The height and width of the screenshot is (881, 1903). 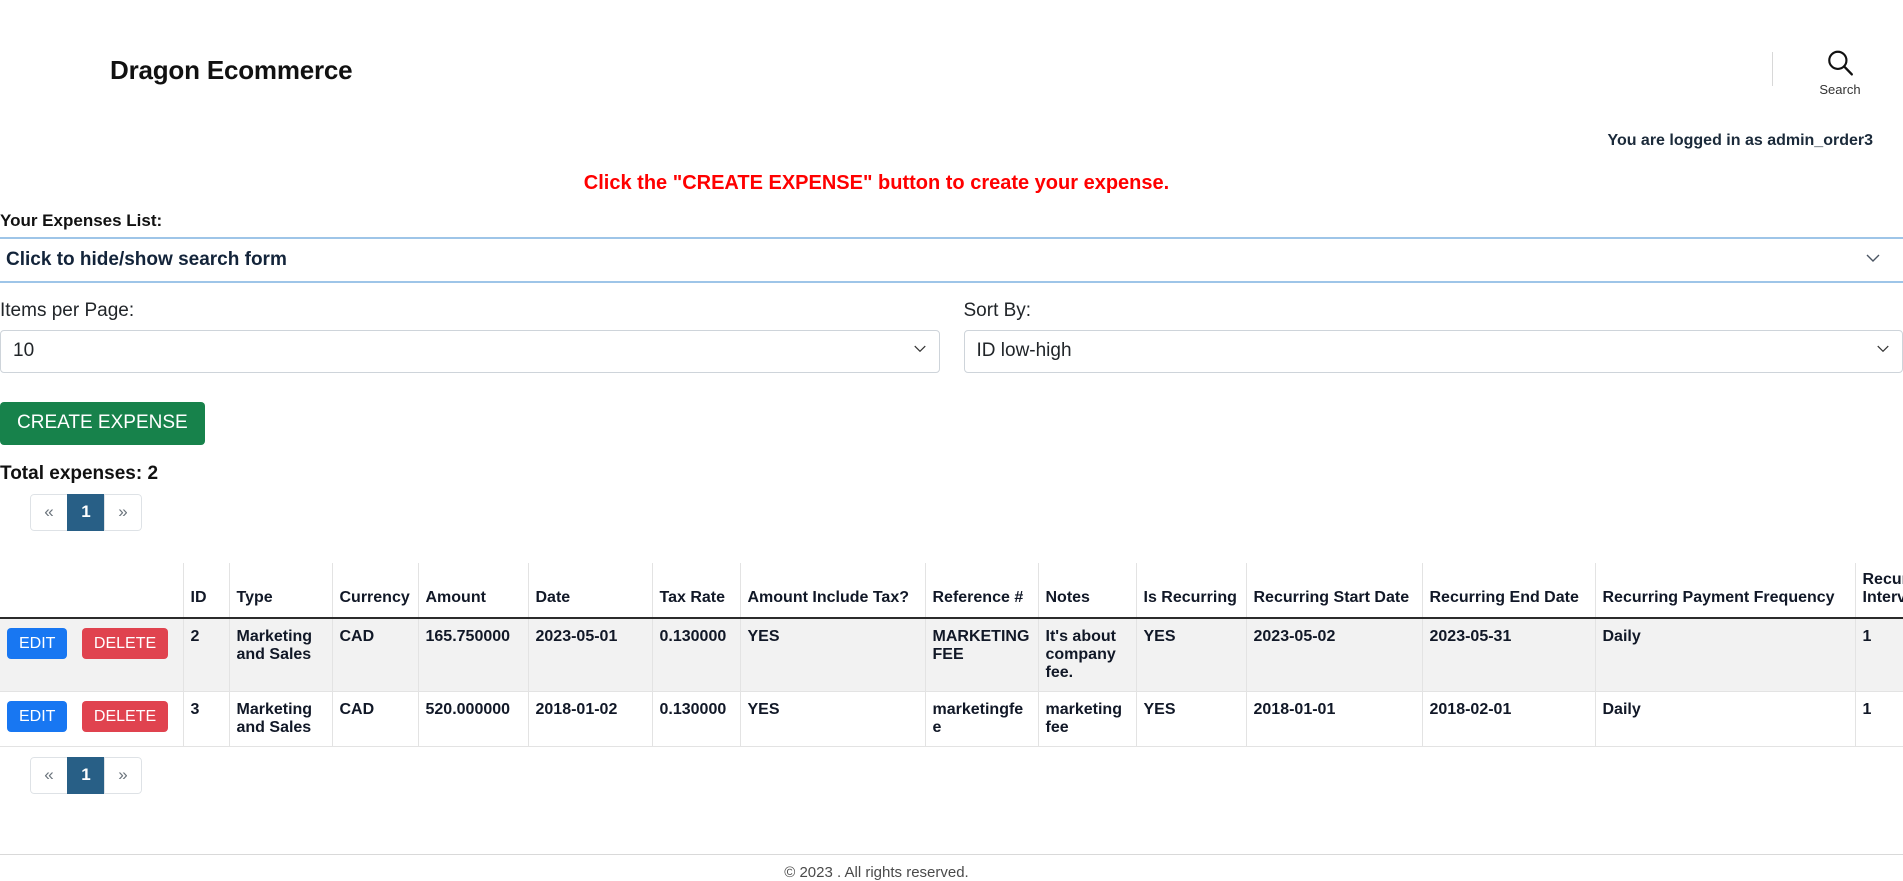 I want to click on pagination-bottom: « 1 », so click(x=86, y=775).